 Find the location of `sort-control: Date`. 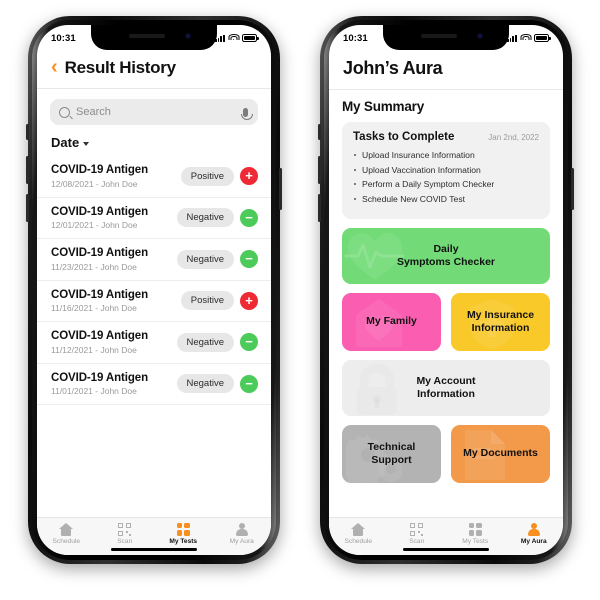

sort-control: Date is located at coordinates (154, 140).